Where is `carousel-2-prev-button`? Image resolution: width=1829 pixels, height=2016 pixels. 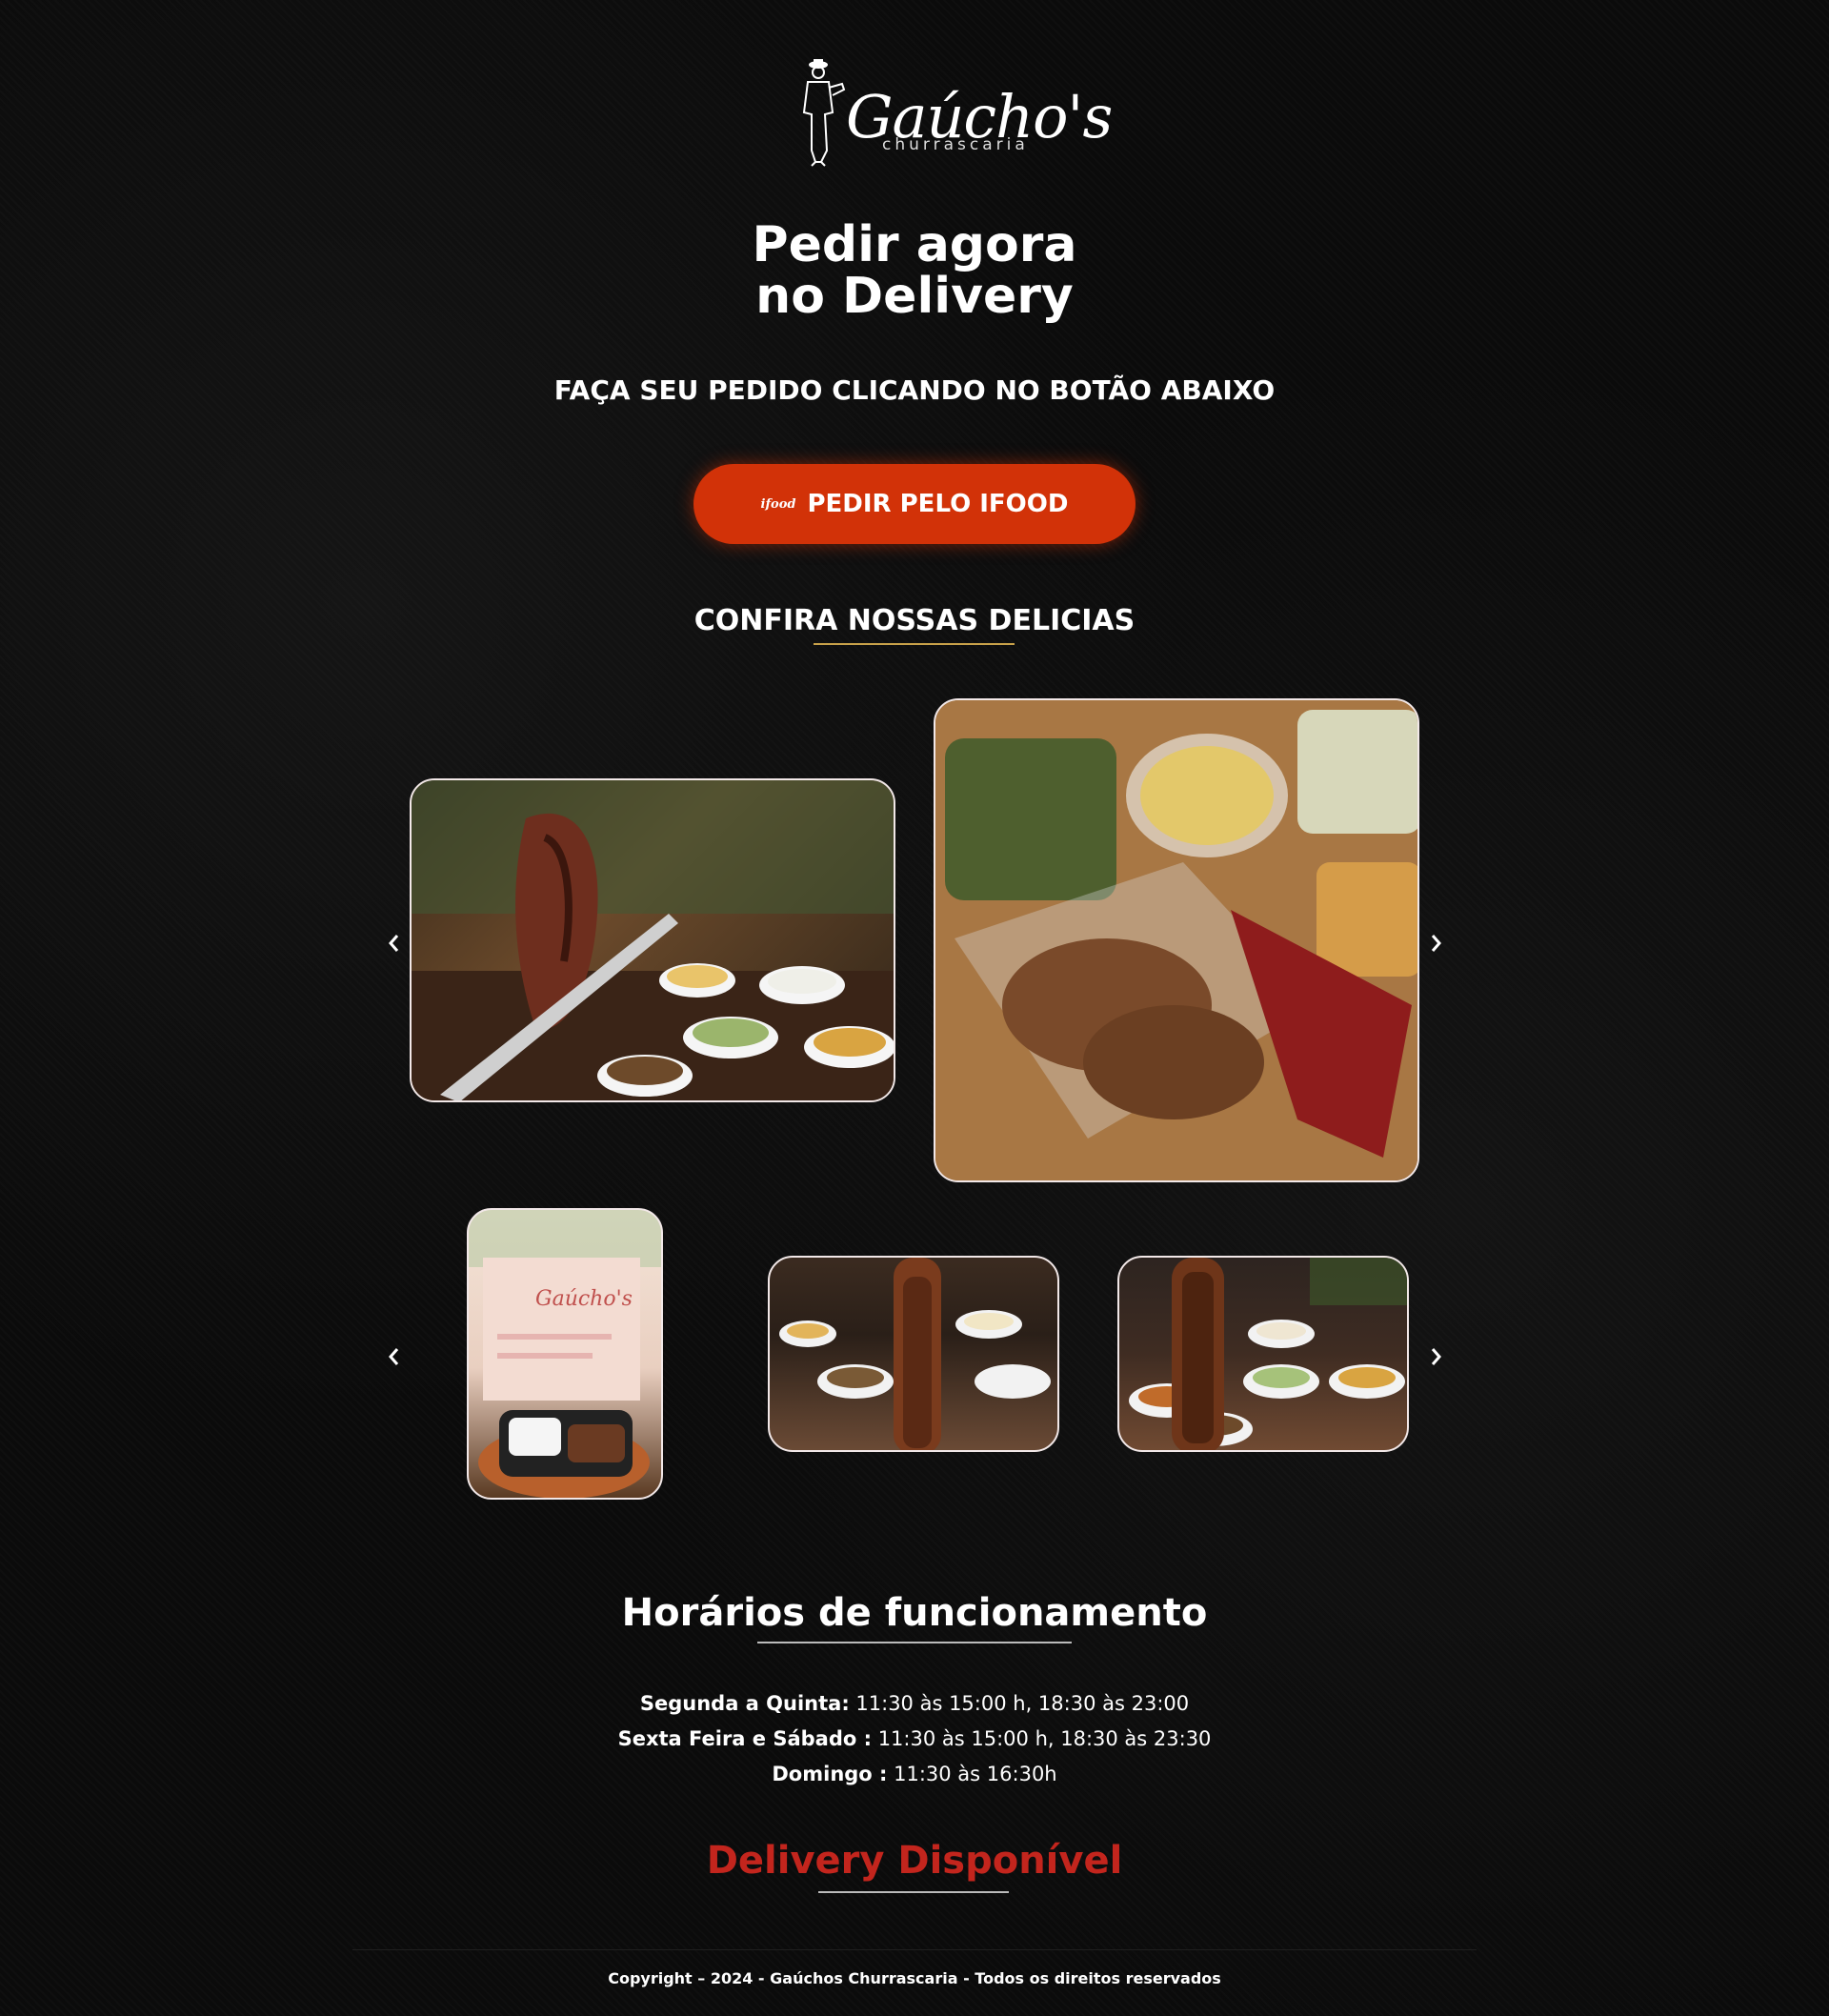
carousel-2-prev-button is located at coordinates (394, 1357).